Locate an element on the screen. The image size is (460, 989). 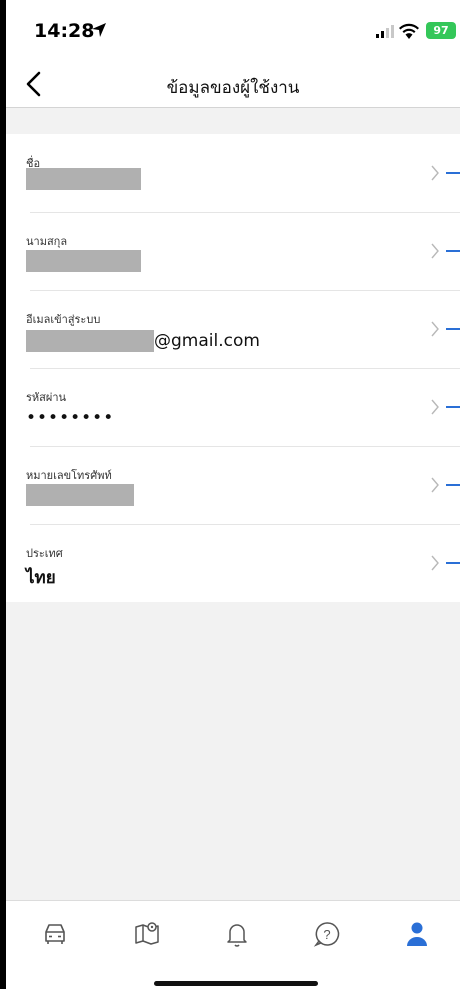
tab-bar: ? is located at coordinates (233, 944).